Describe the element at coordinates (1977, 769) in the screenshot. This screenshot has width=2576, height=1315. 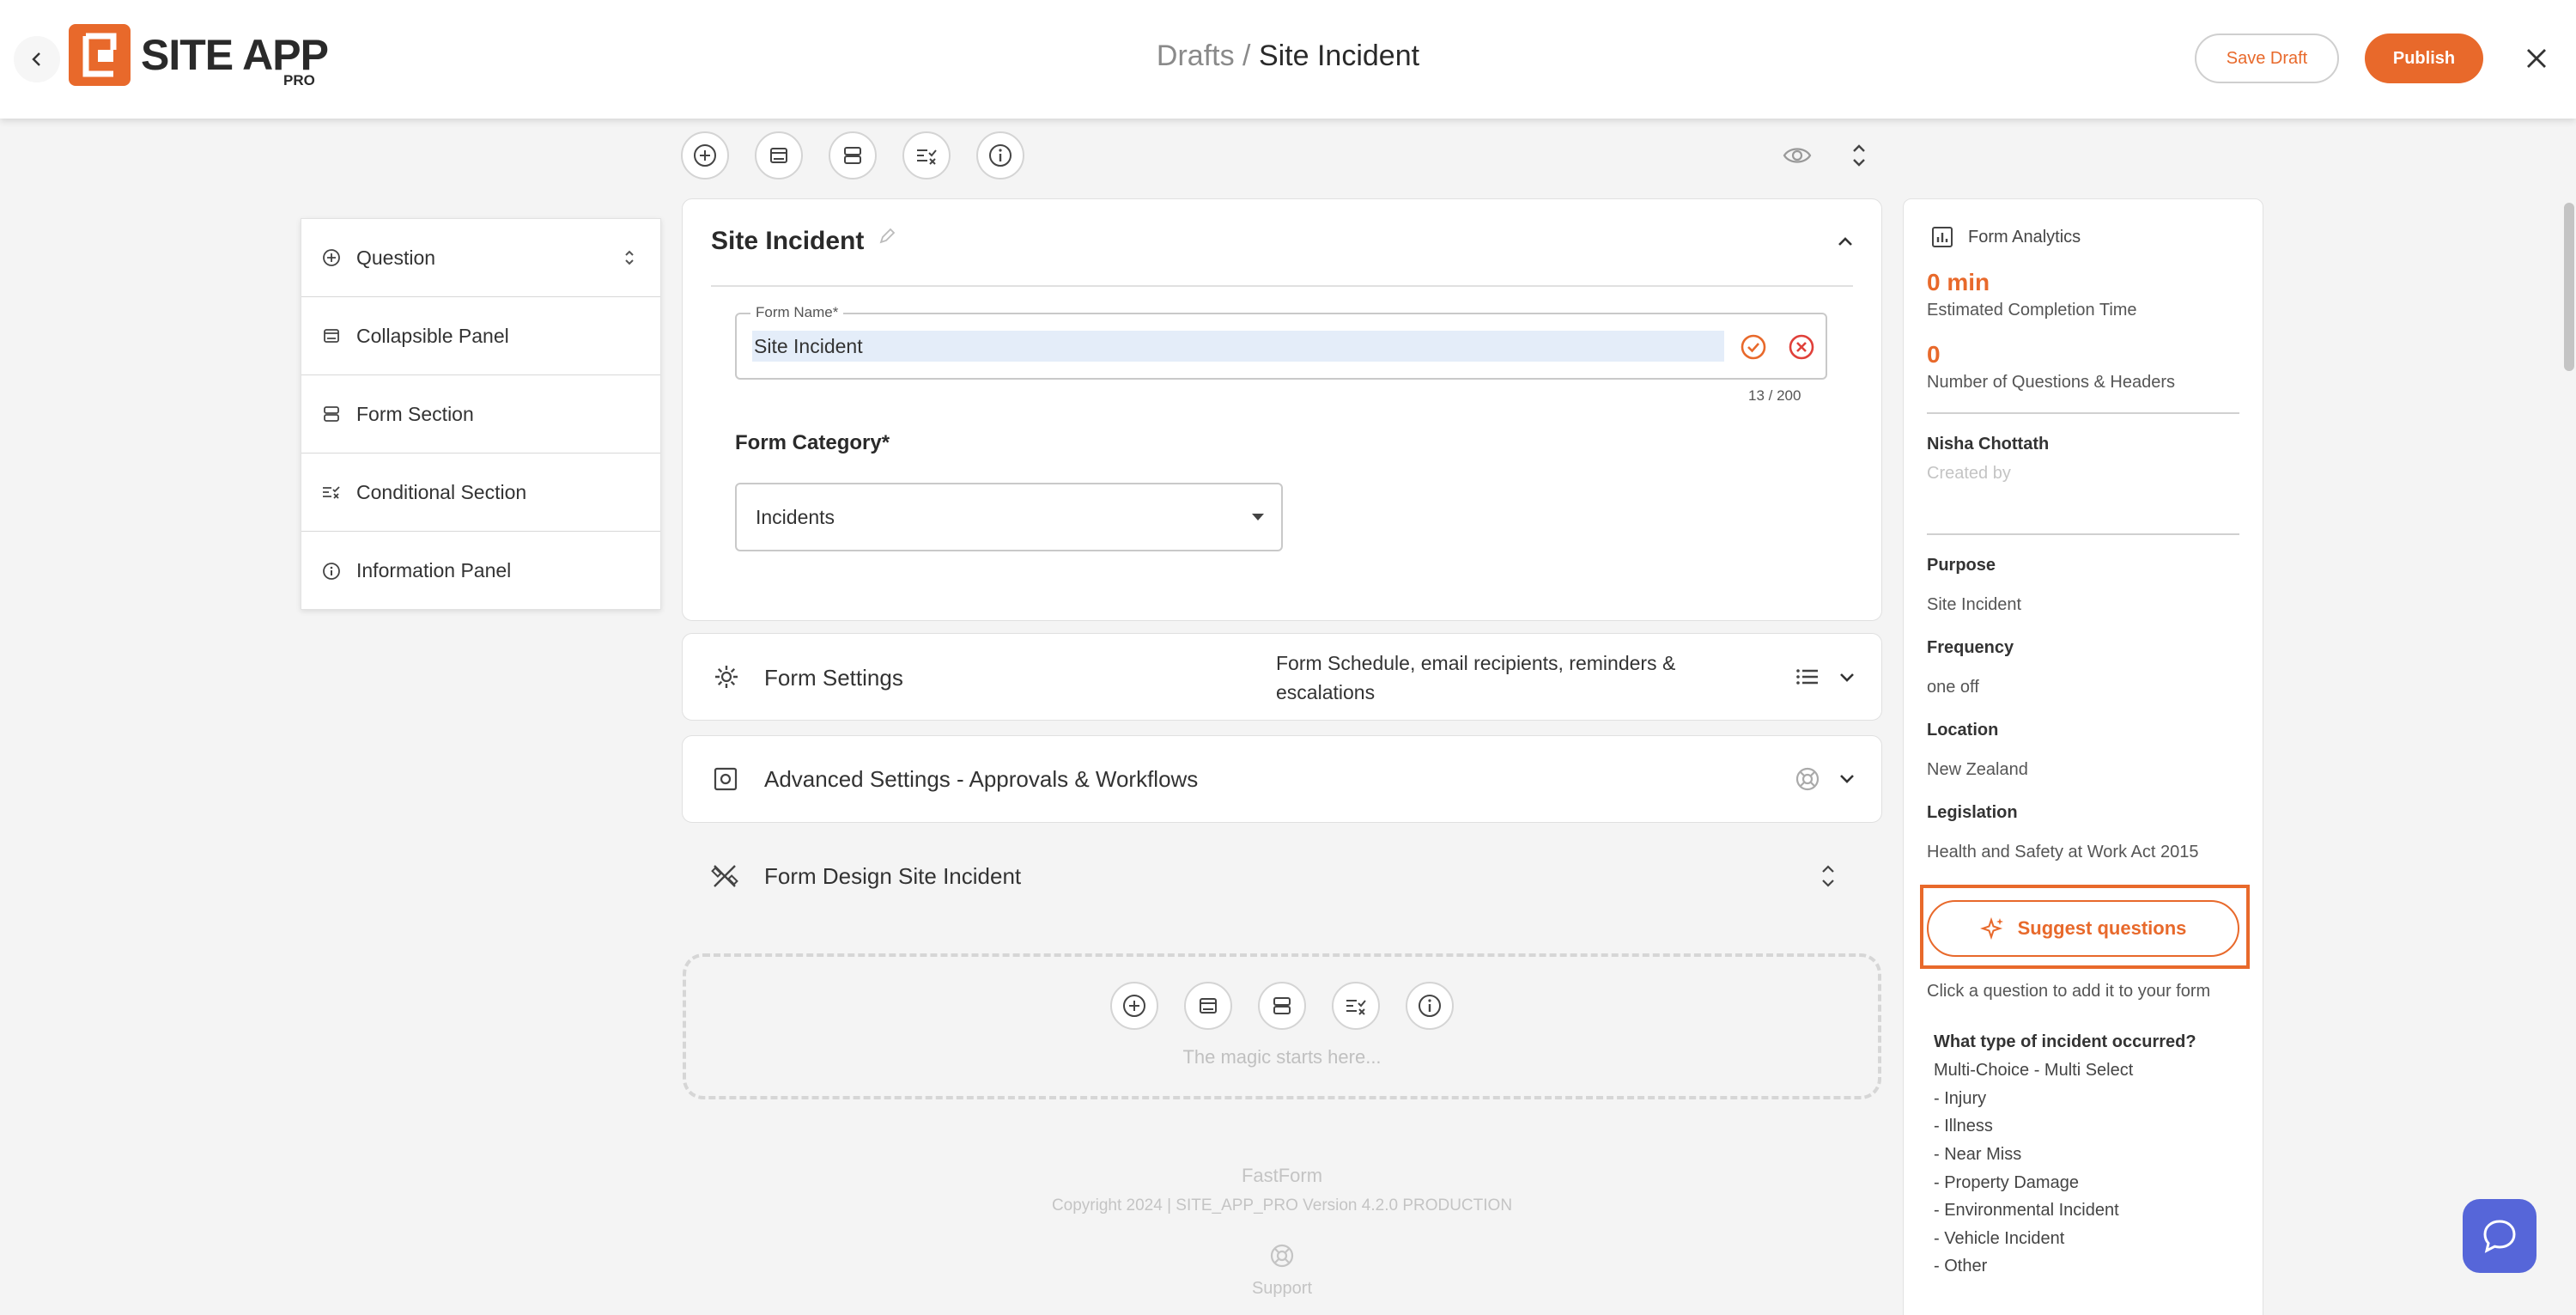
I see `location-value: New Zealand` at that location.